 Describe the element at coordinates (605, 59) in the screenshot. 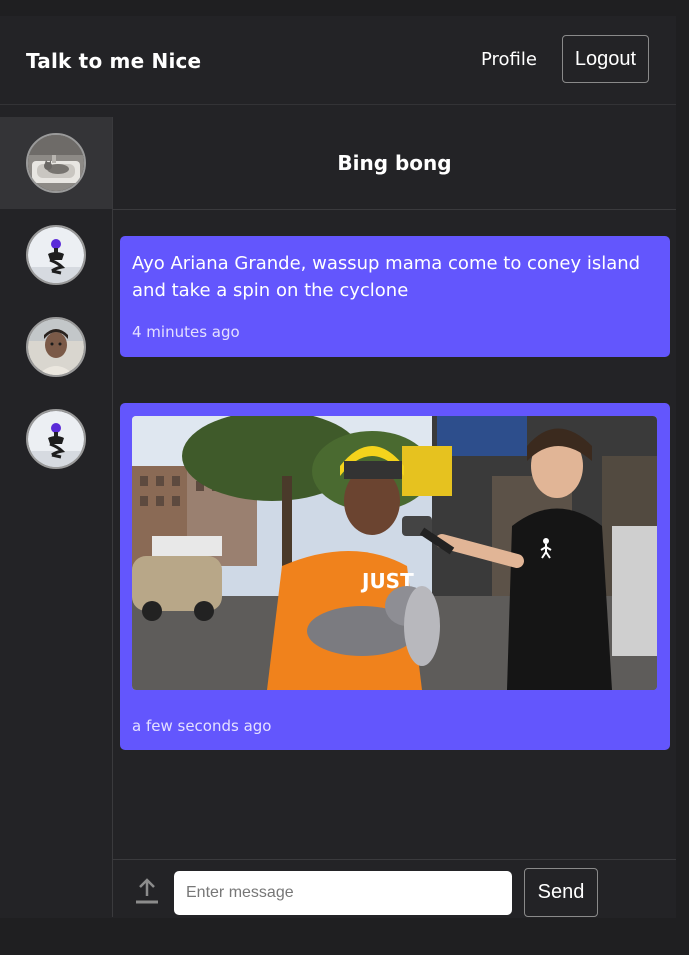

I see `logout-button: Logout` at that location.